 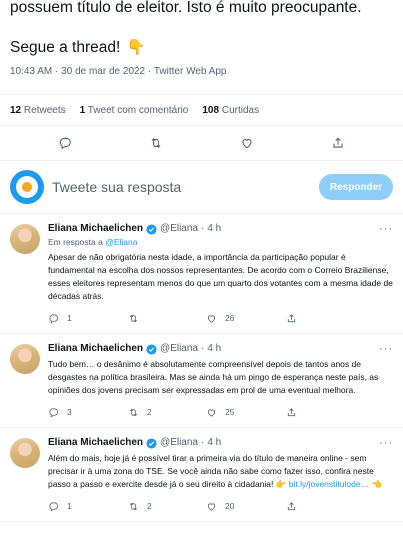 I want to click on reply-to-handle: @Eliana, so click(x=121, y=242).